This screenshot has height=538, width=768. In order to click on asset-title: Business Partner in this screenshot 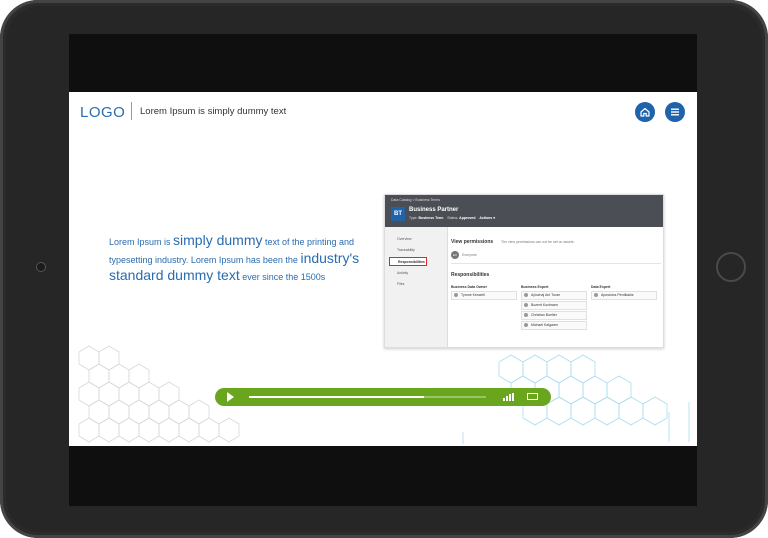, I will do `click(434, 210)`.